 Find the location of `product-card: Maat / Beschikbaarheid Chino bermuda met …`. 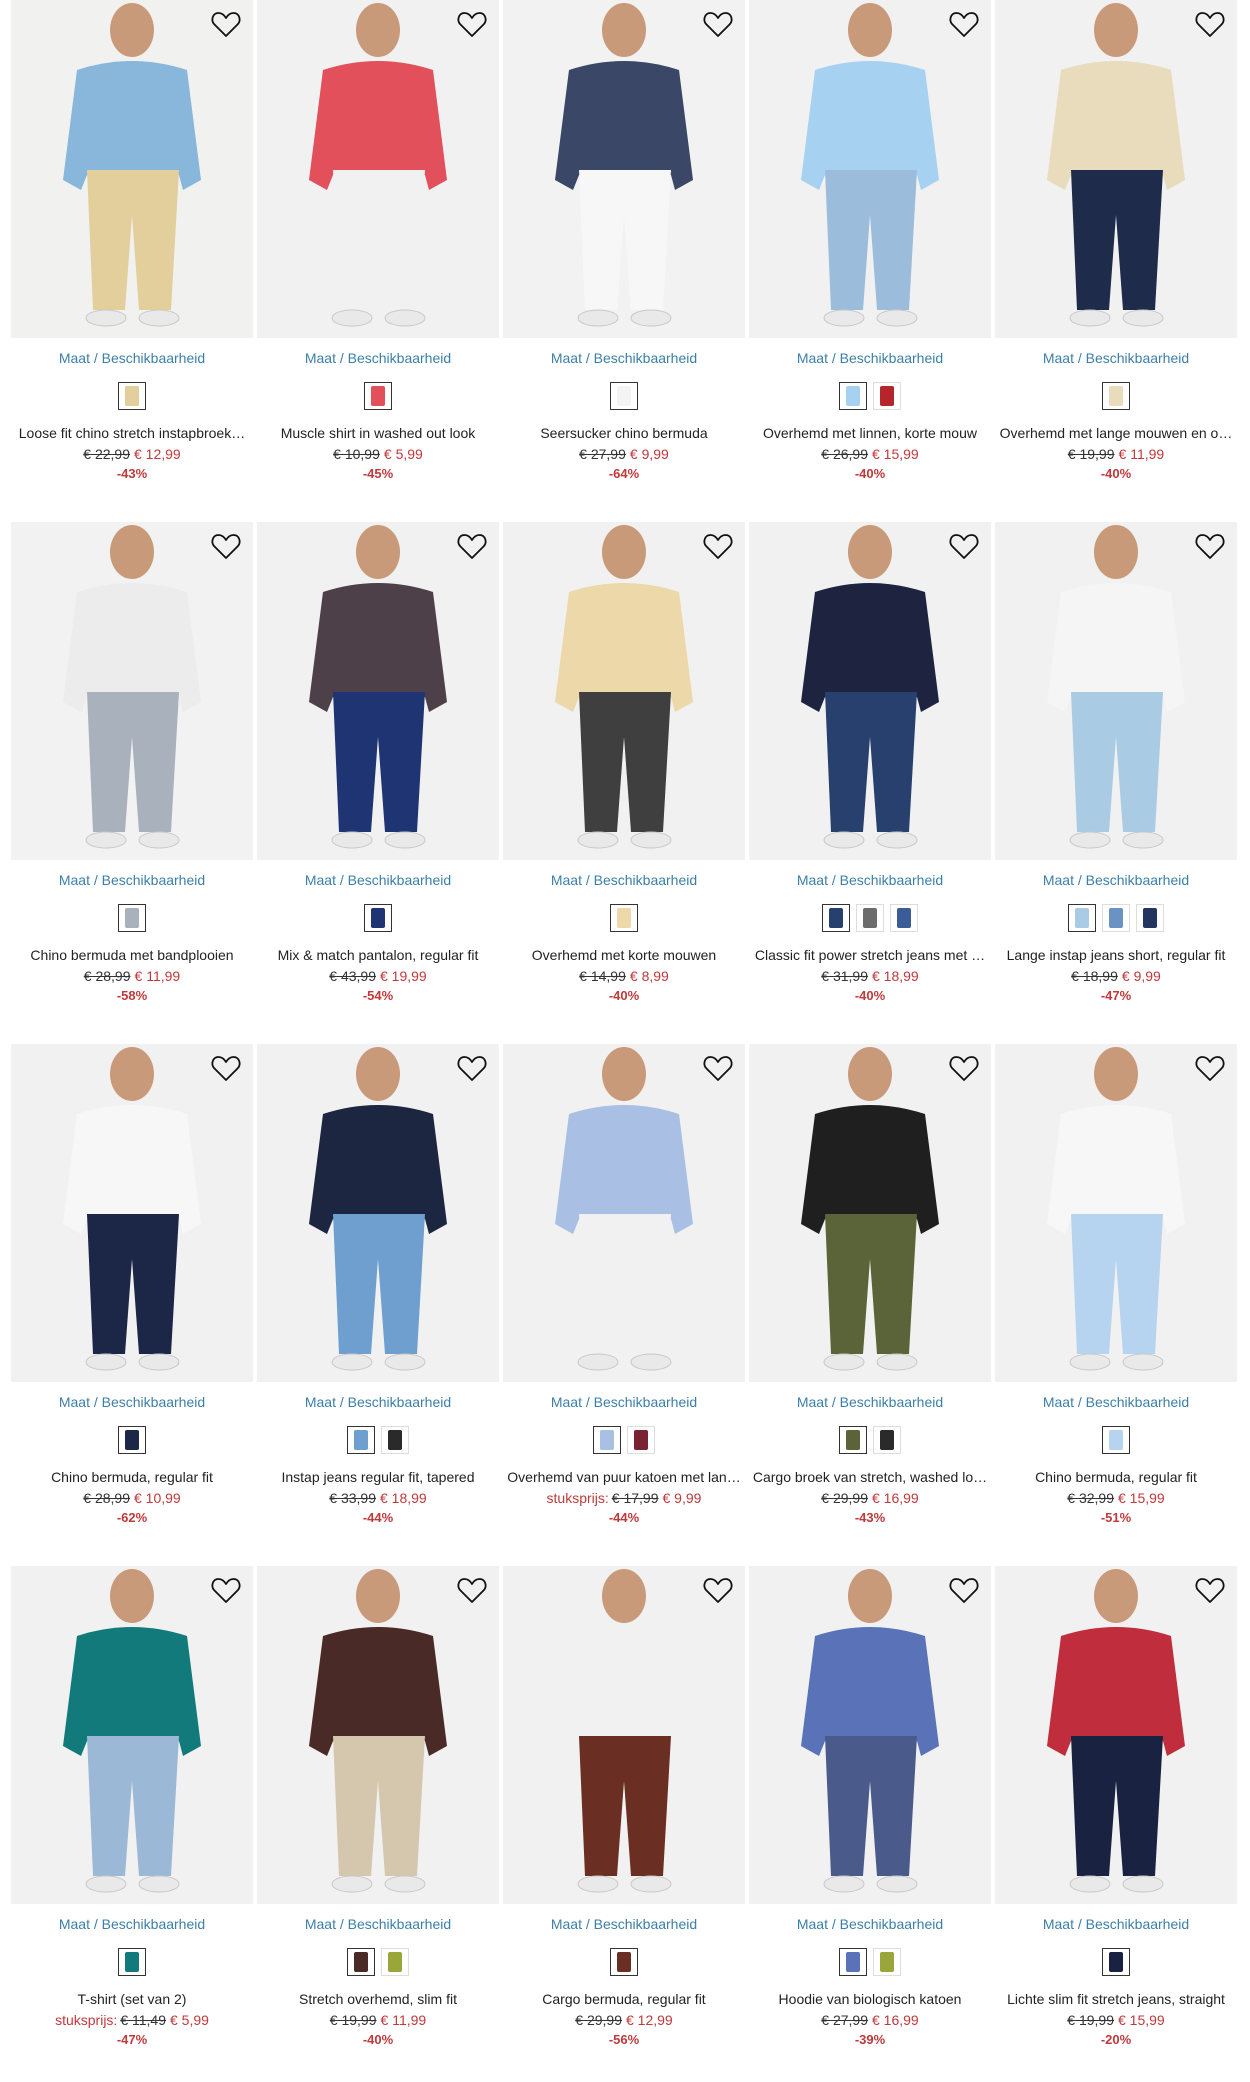

product-card: Maat / Beschikbaarheid Chino bermuda met … is located at coordinates (132, 772).